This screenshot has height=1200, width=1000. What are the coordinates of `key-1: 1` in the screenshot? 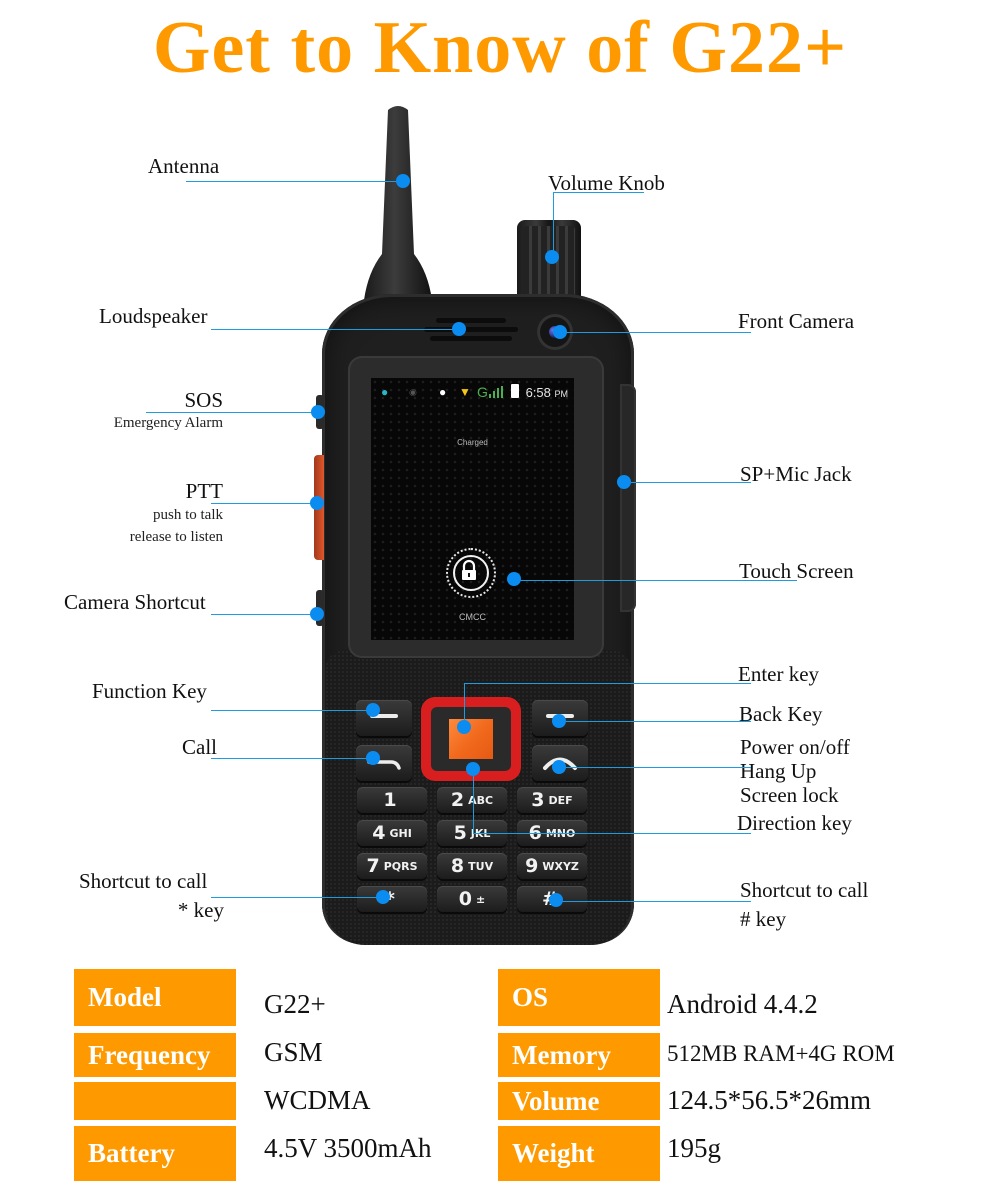 It's located at (392, 800).